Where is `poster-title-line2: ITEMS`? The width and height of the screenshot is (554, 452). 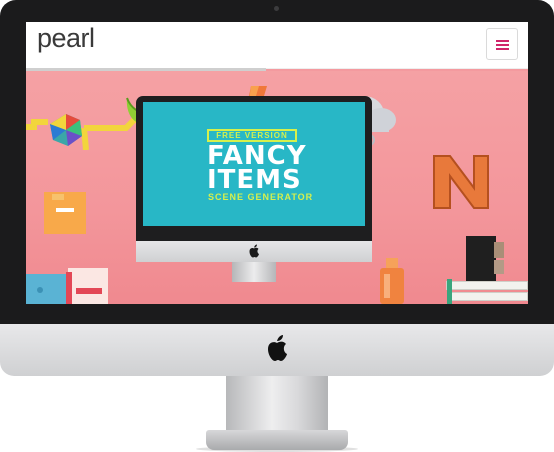
poster-title-line2: ITEMS is located at coordinates (254, 180).